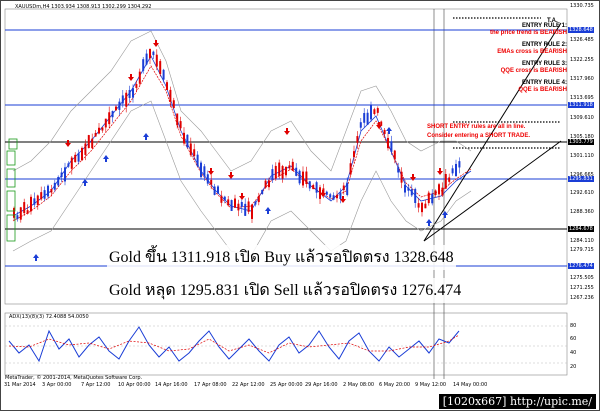 The width and height of the screenshot is (600, 412). What do you see at coordinates (582, 118) in the screenshot?
I see `price-tick: 1309.610` at bounding box center [582, 118].